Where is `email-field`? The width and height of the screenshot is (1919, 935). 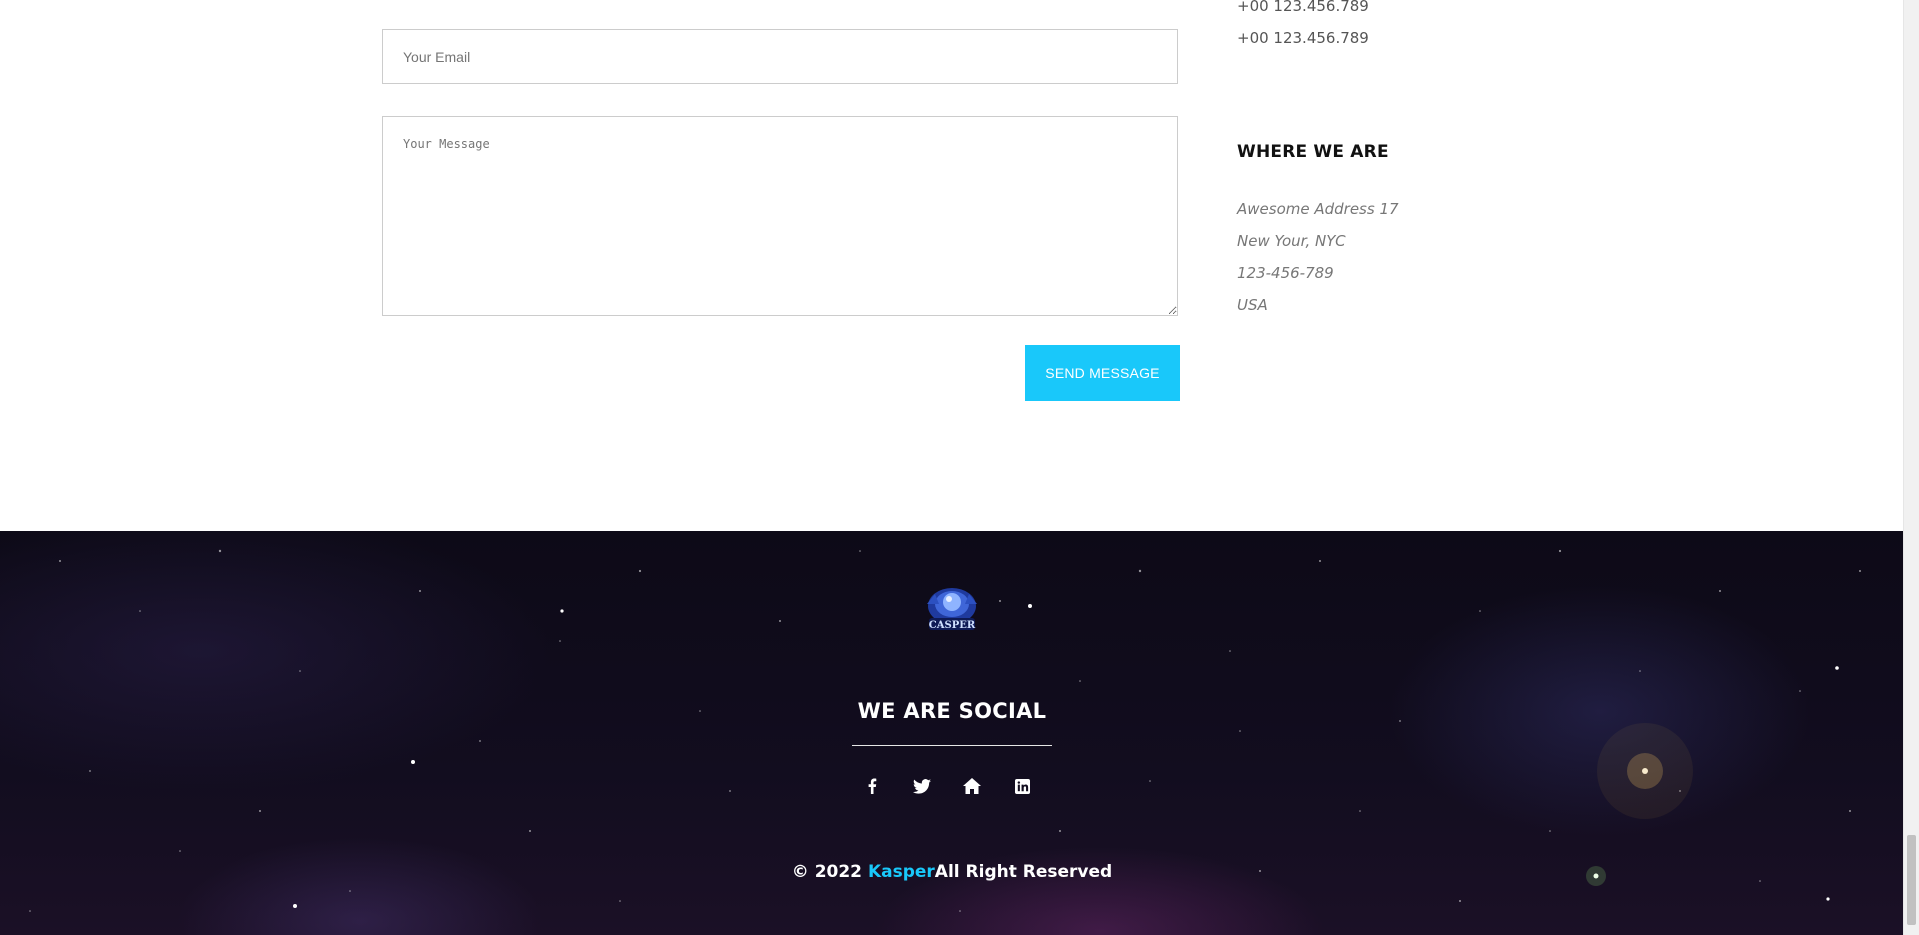
email-field is located at coordinates (780, 56).